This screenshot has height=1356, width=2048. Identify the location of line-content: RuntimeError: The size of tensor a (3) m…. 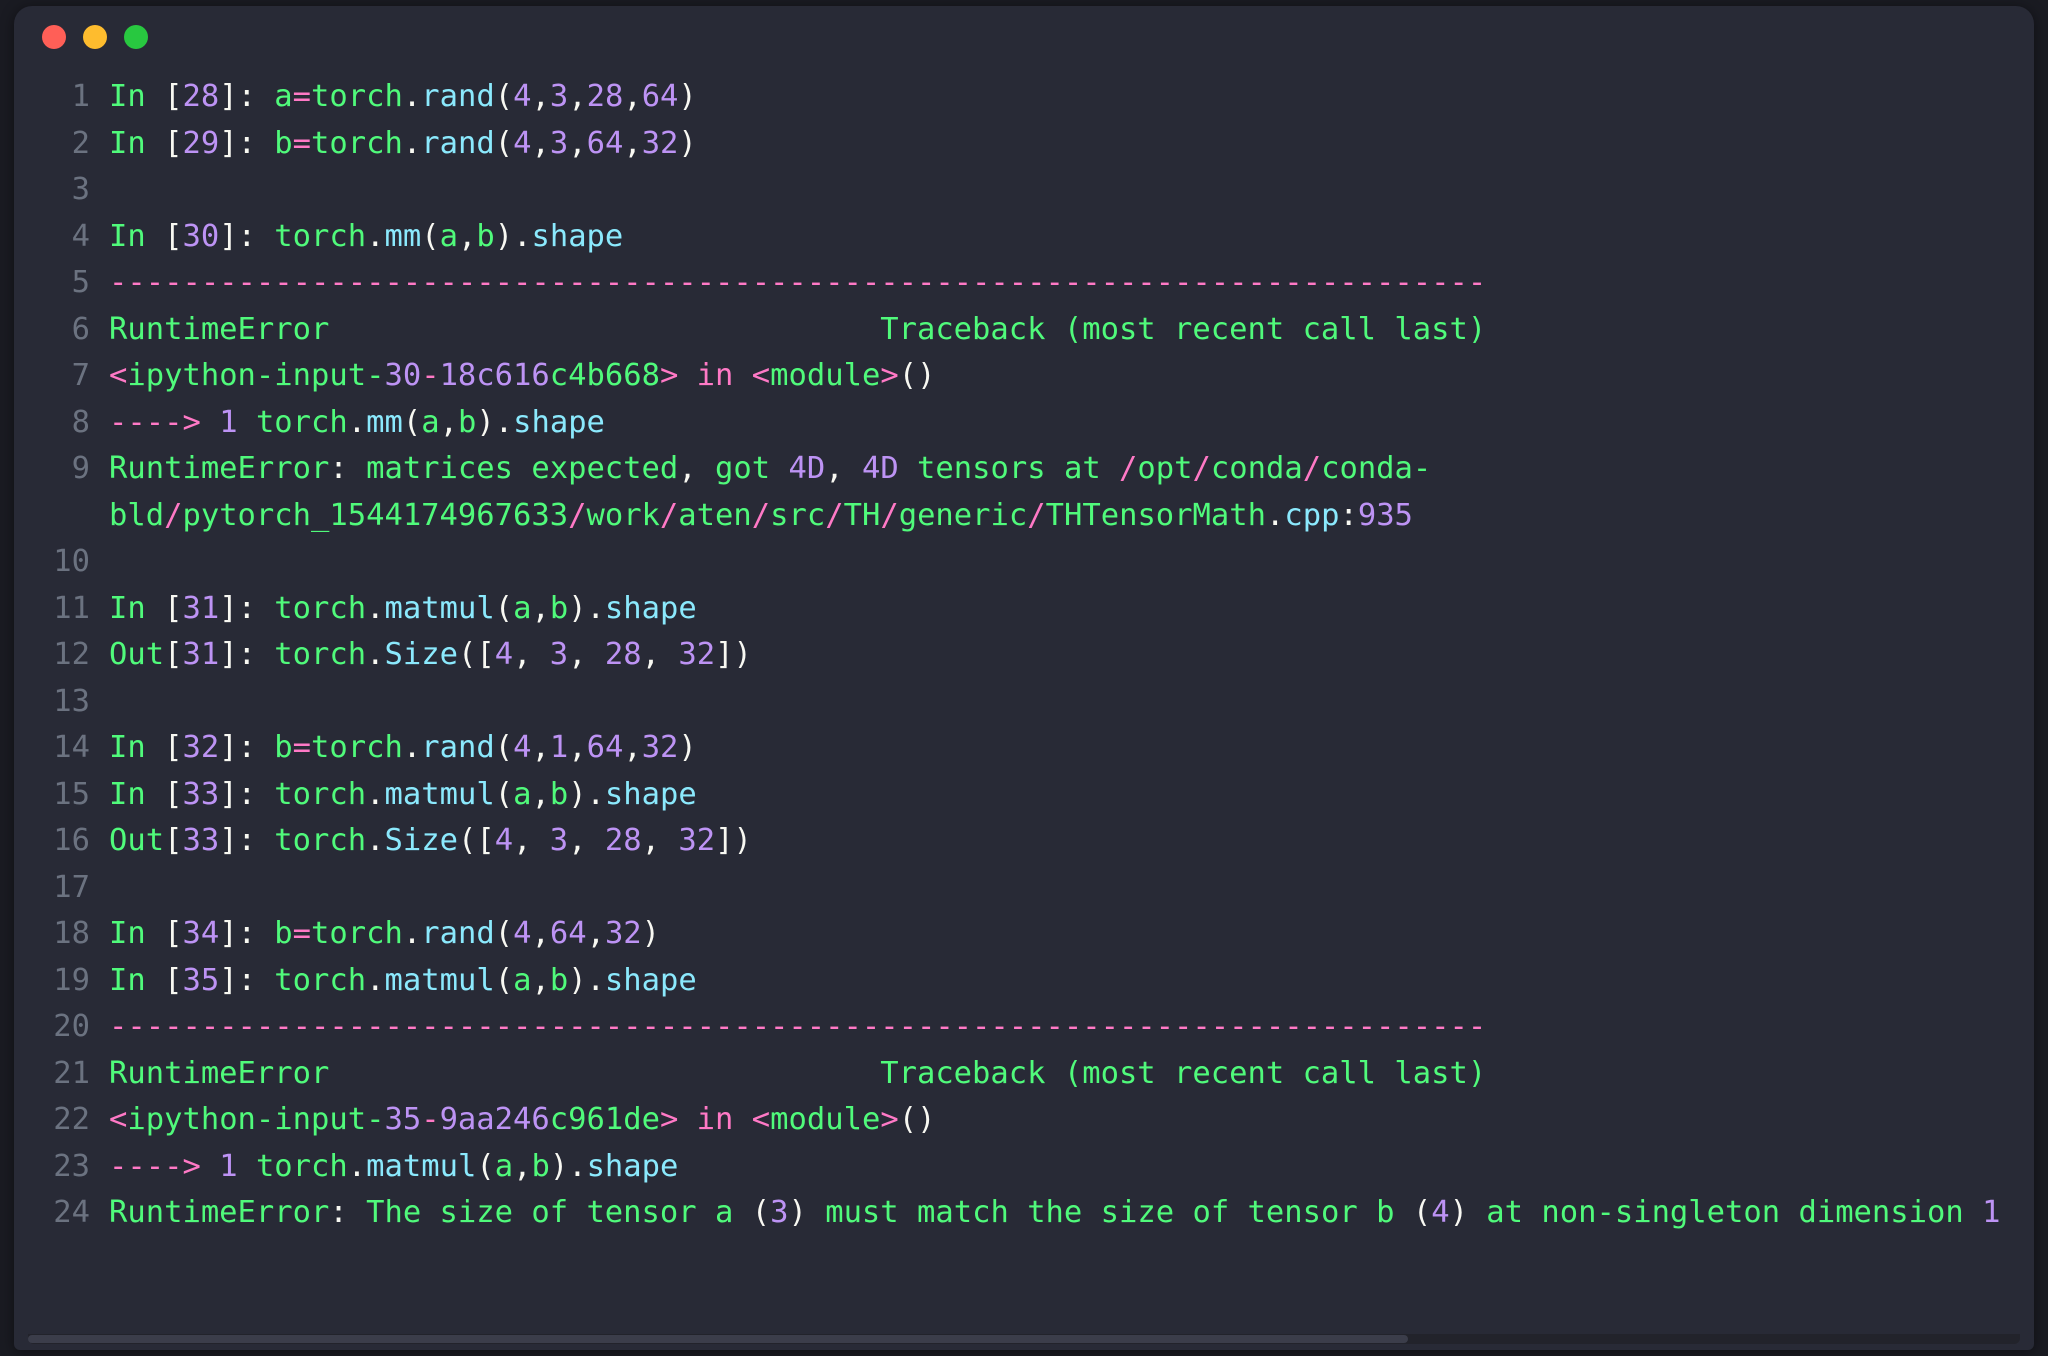
(1062, 1213).